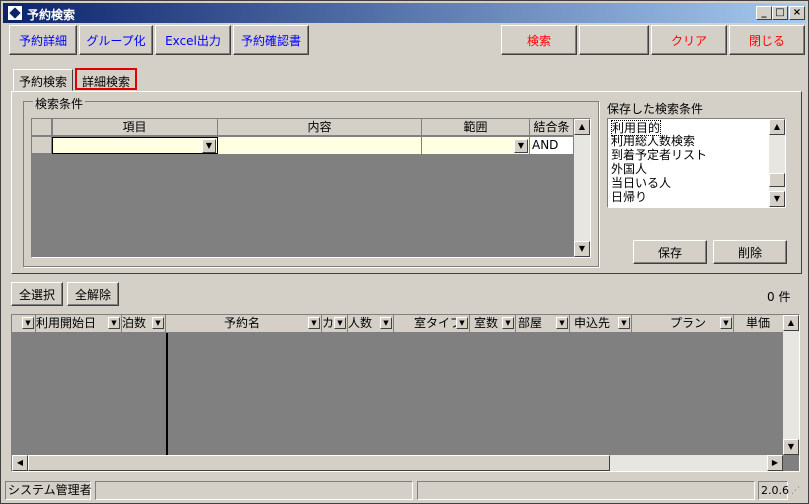  I want to click on save-button: 保存, so click(670, 252).